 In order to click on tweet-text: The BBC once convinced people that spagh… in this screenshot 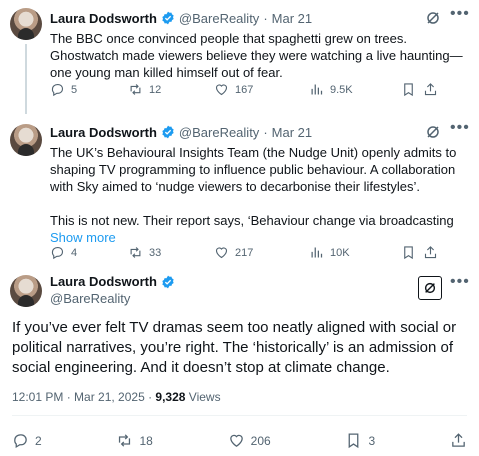, I will do `click(256, 55)`.